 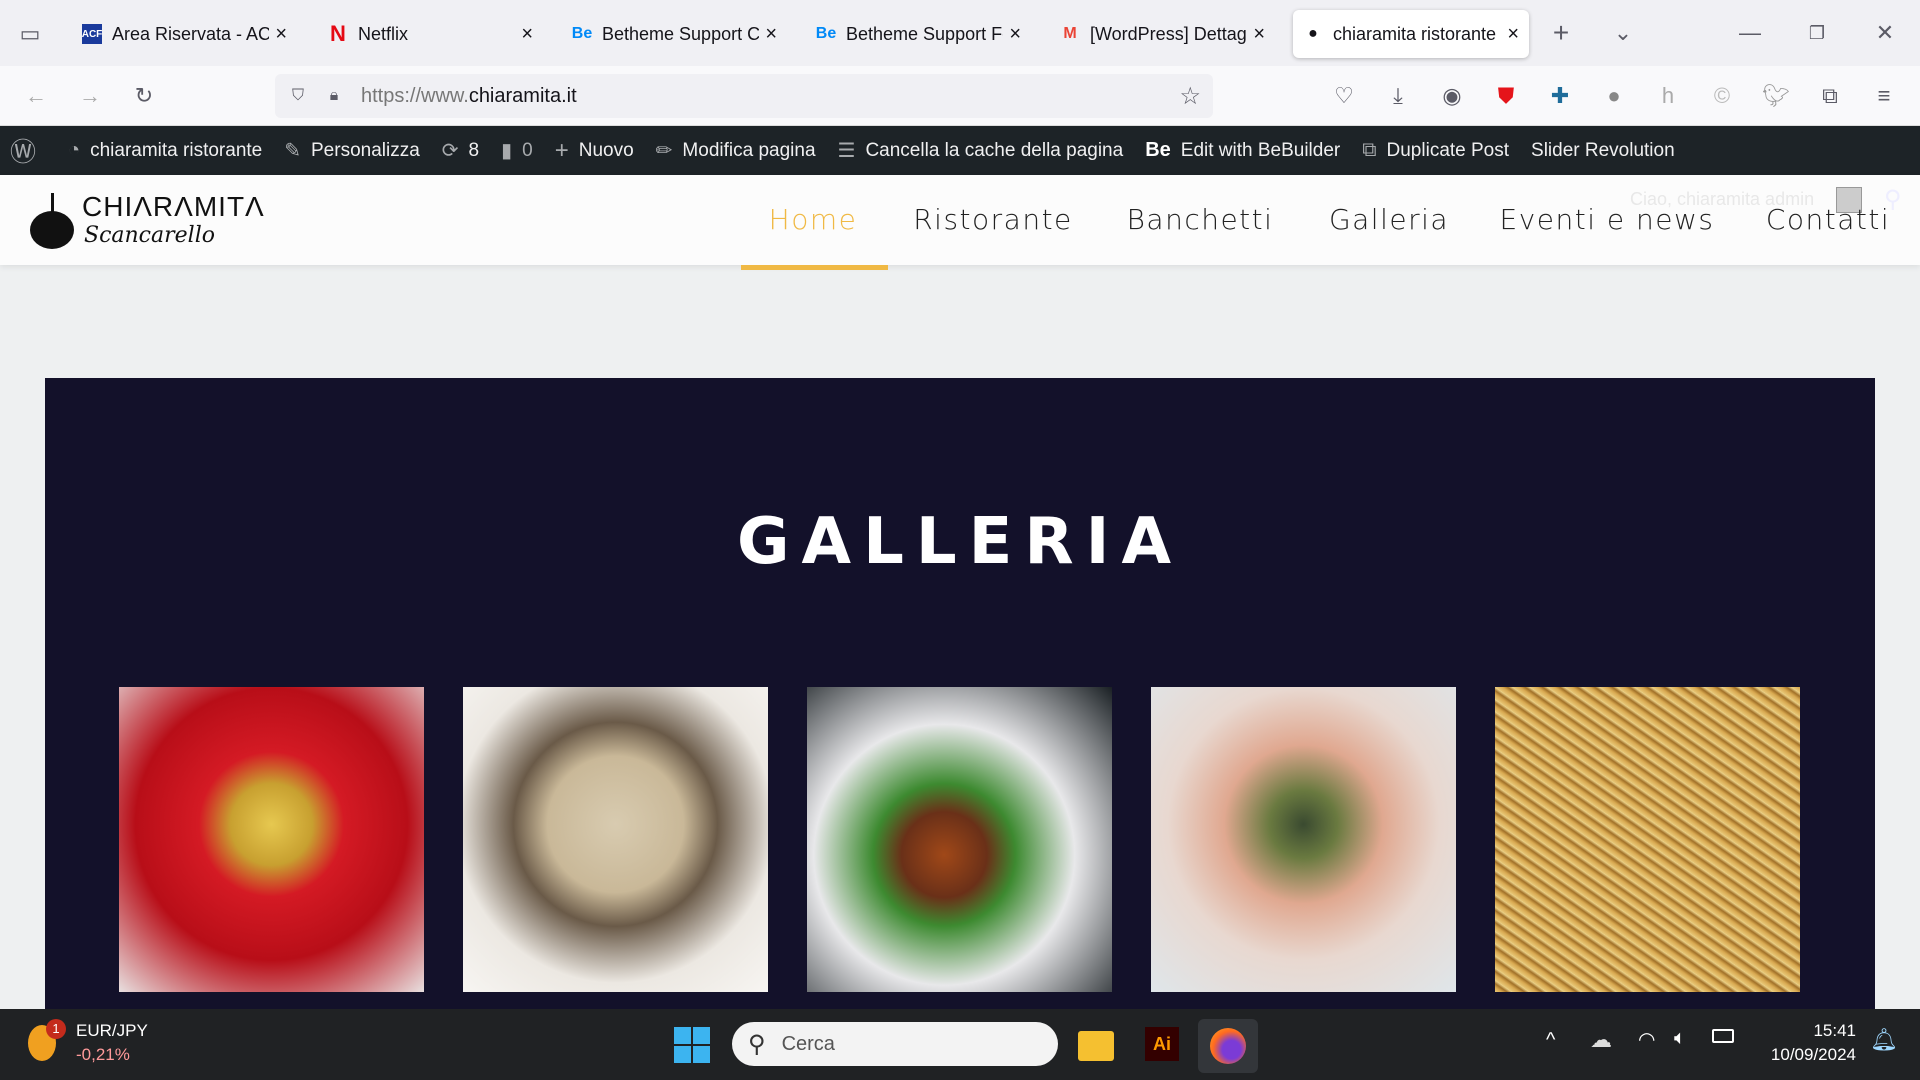 I want to click on gallery-image-roll, so click(x=1303, y=839).